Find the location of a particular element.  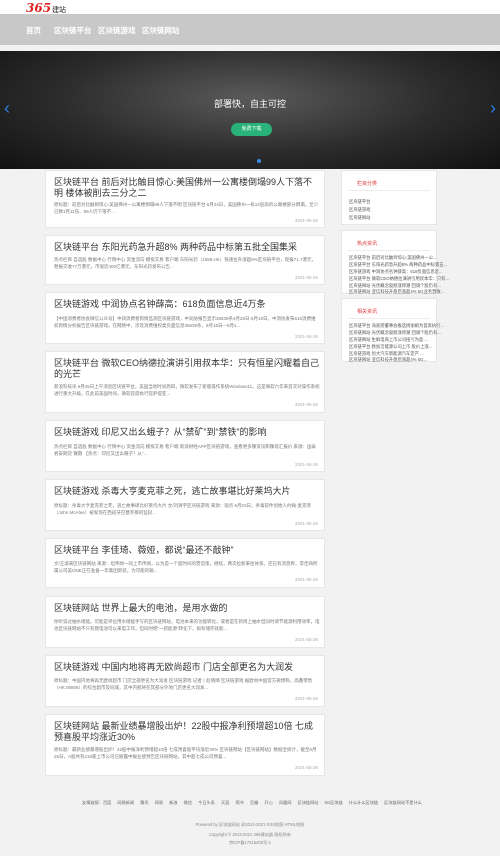

hero-banner: 部署快，自主可控 免费下载 ‹ › is located at coordinates (250, 110).